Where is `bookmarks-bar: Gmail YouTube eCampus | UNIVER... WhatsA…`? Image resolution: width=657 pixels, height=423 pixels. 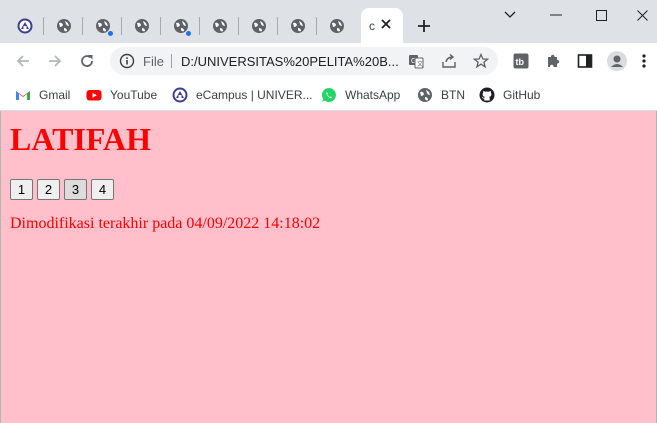
bookmarks-bar: Gmail YouTube eCampus | UNIVER... WhatsA… is located at coordinates (328, 95).